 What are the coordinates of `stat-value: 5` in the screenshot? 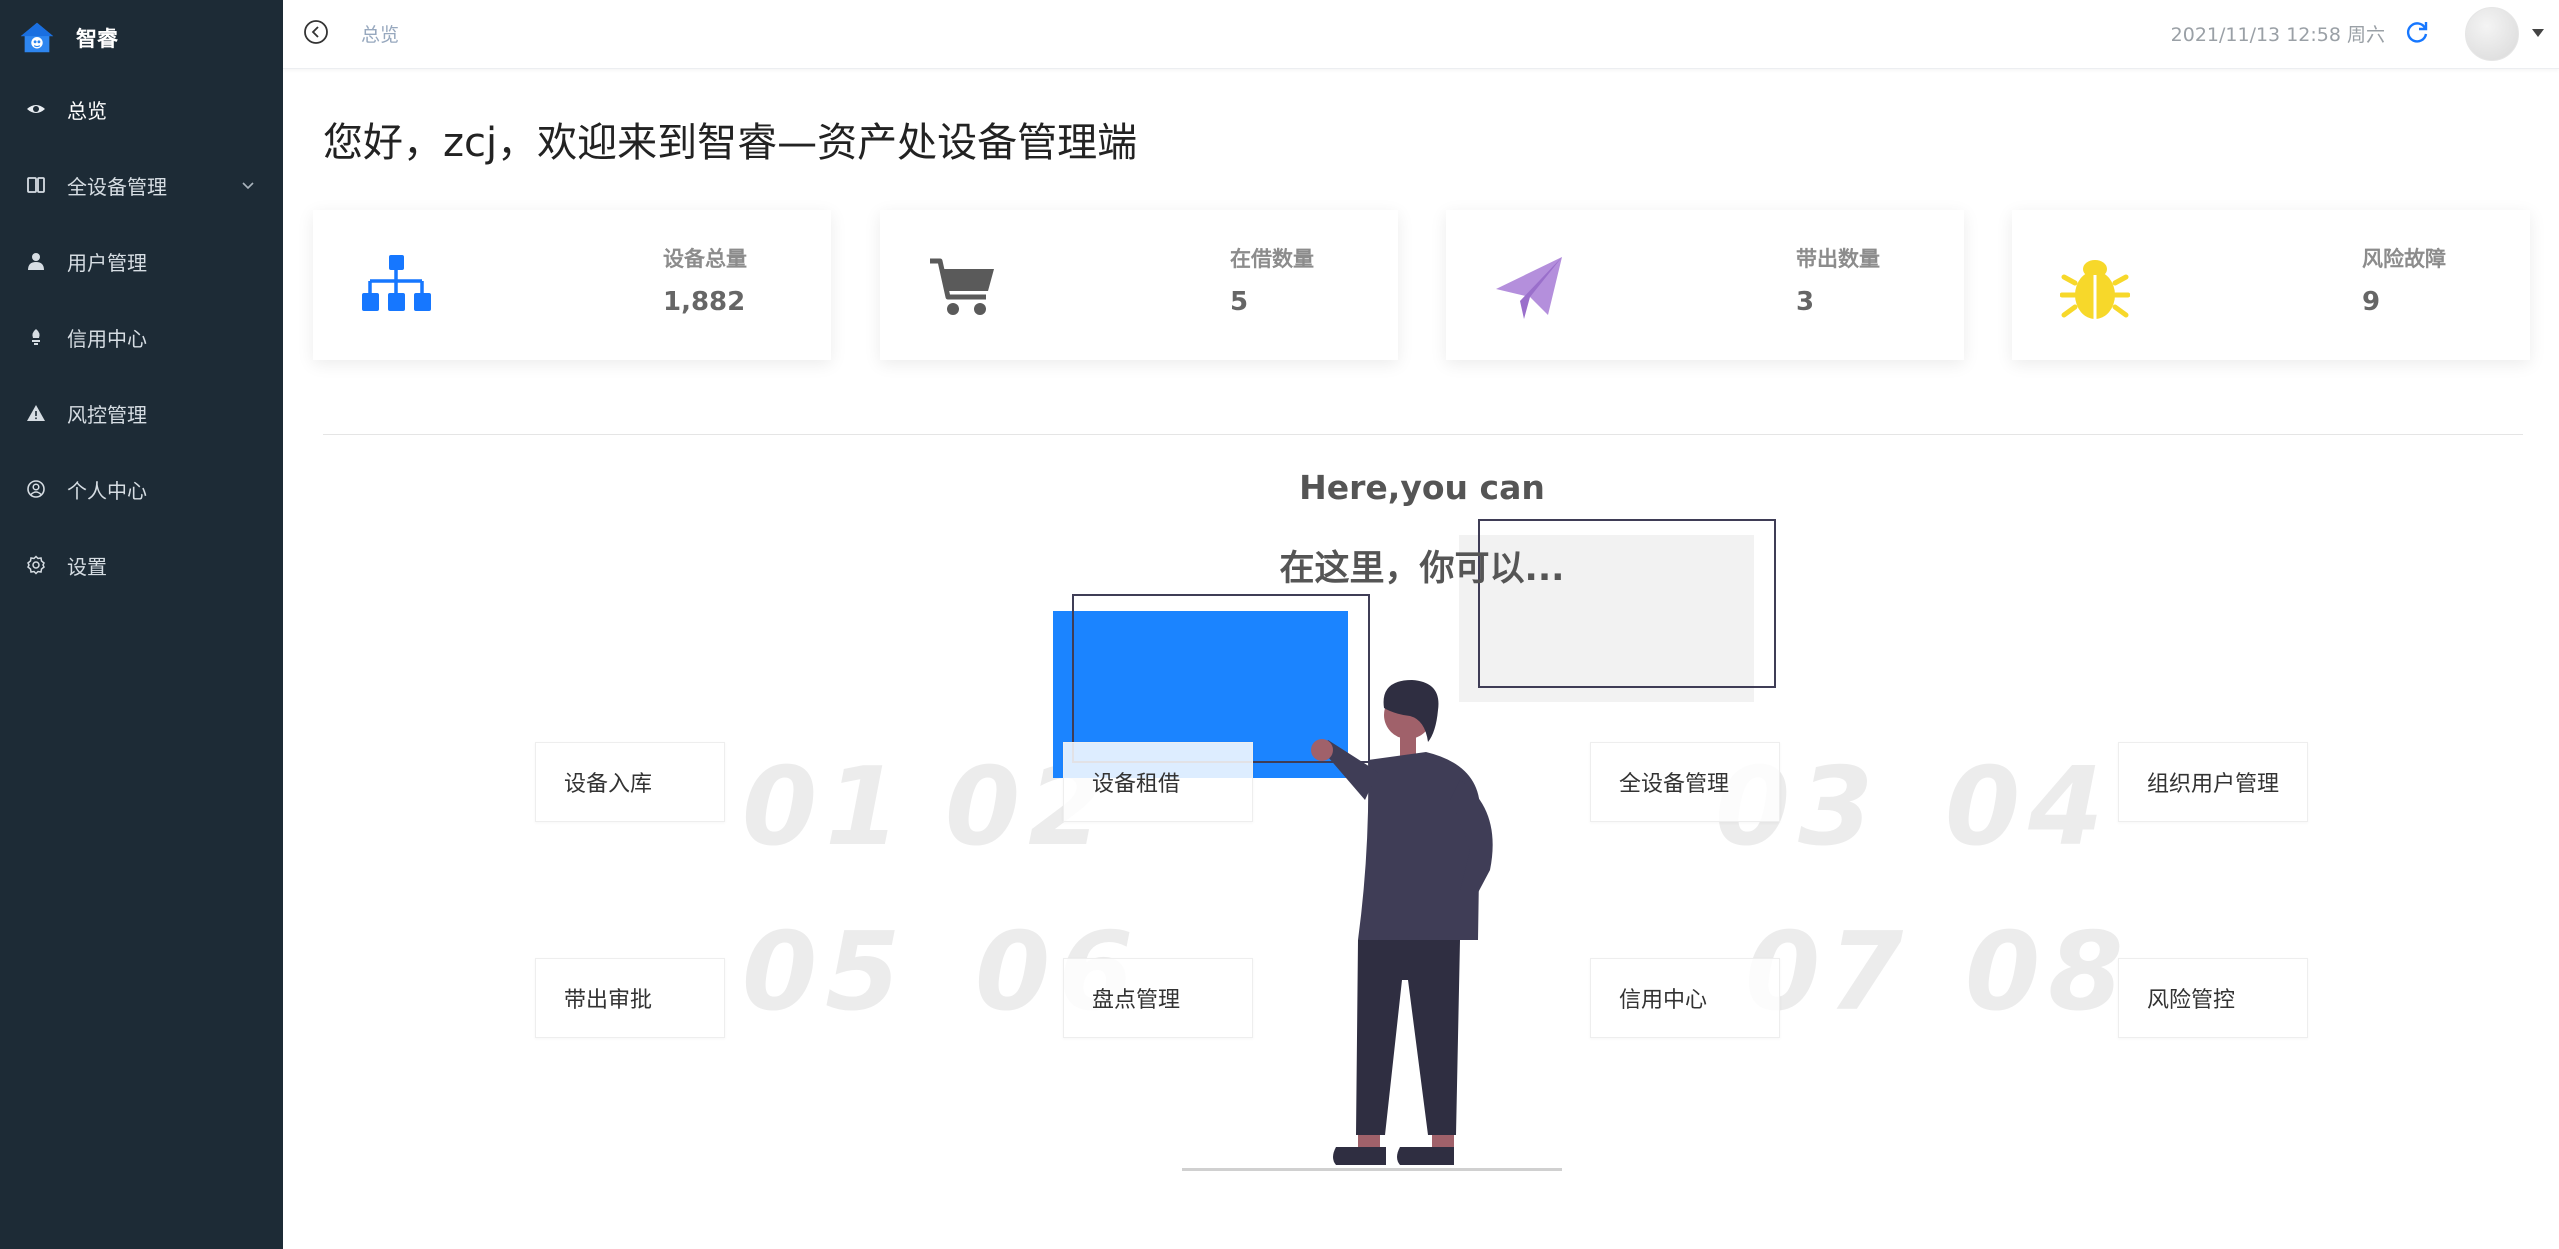 It's located at (1239, 302).